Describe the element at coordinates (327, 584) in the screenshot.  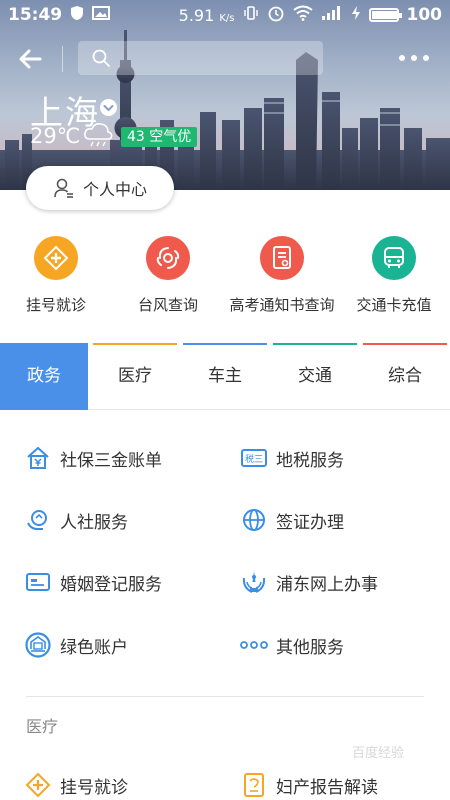
I see `service-label: 浦东网上办事` at that location.